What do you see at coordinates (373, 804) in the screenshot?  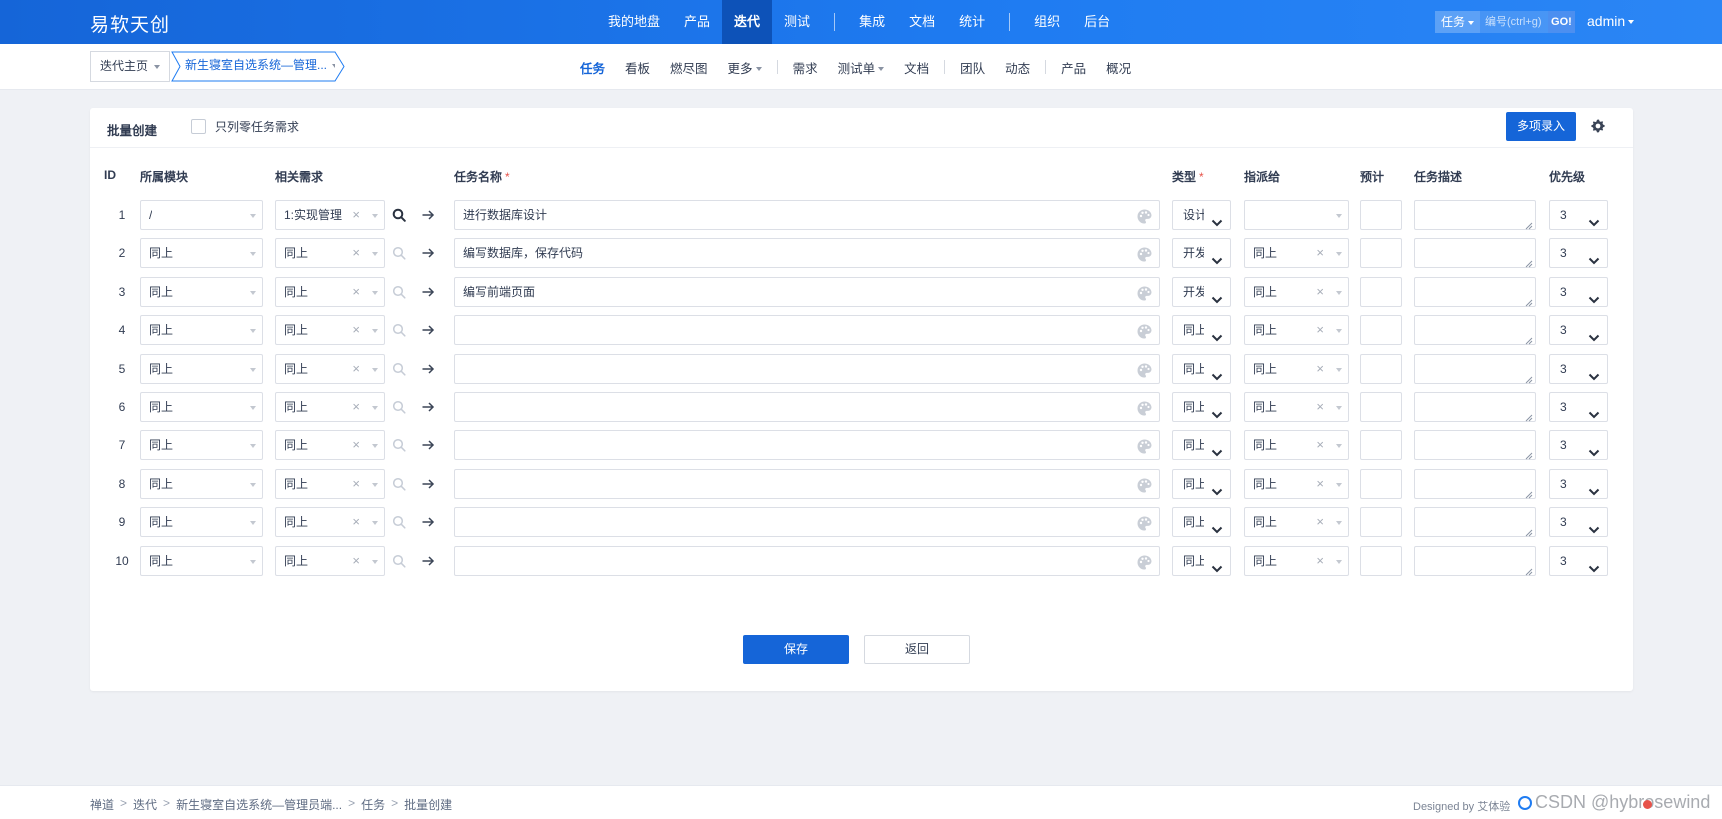 I see `footer-crumb-task: 任务` at bounding box center [373, 804].